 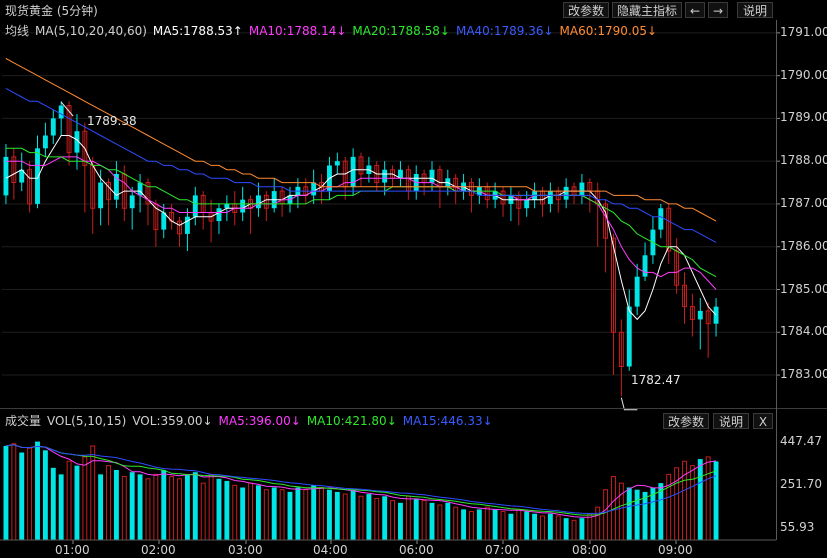 What do you see at coordinates (801, 483) in the screenshot?
I see `volume-tick-label: 251.70` at bounding box center [801, 483].